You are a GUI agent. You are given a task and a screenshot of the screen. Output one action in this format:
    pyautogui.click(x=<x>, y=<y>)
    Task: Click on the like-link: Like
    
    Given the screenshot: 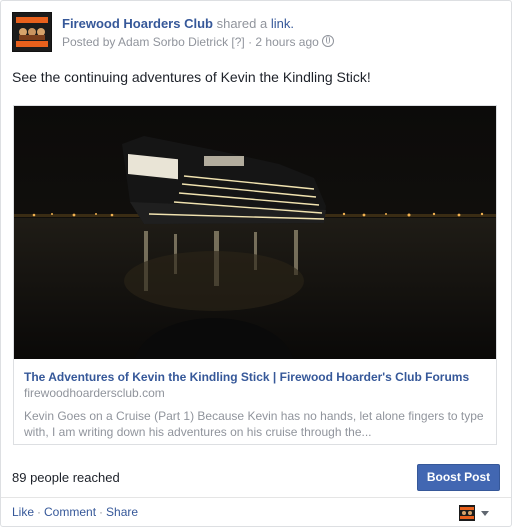 What is the action you would take?
    pyautogui.click(x=23, y=512)
    